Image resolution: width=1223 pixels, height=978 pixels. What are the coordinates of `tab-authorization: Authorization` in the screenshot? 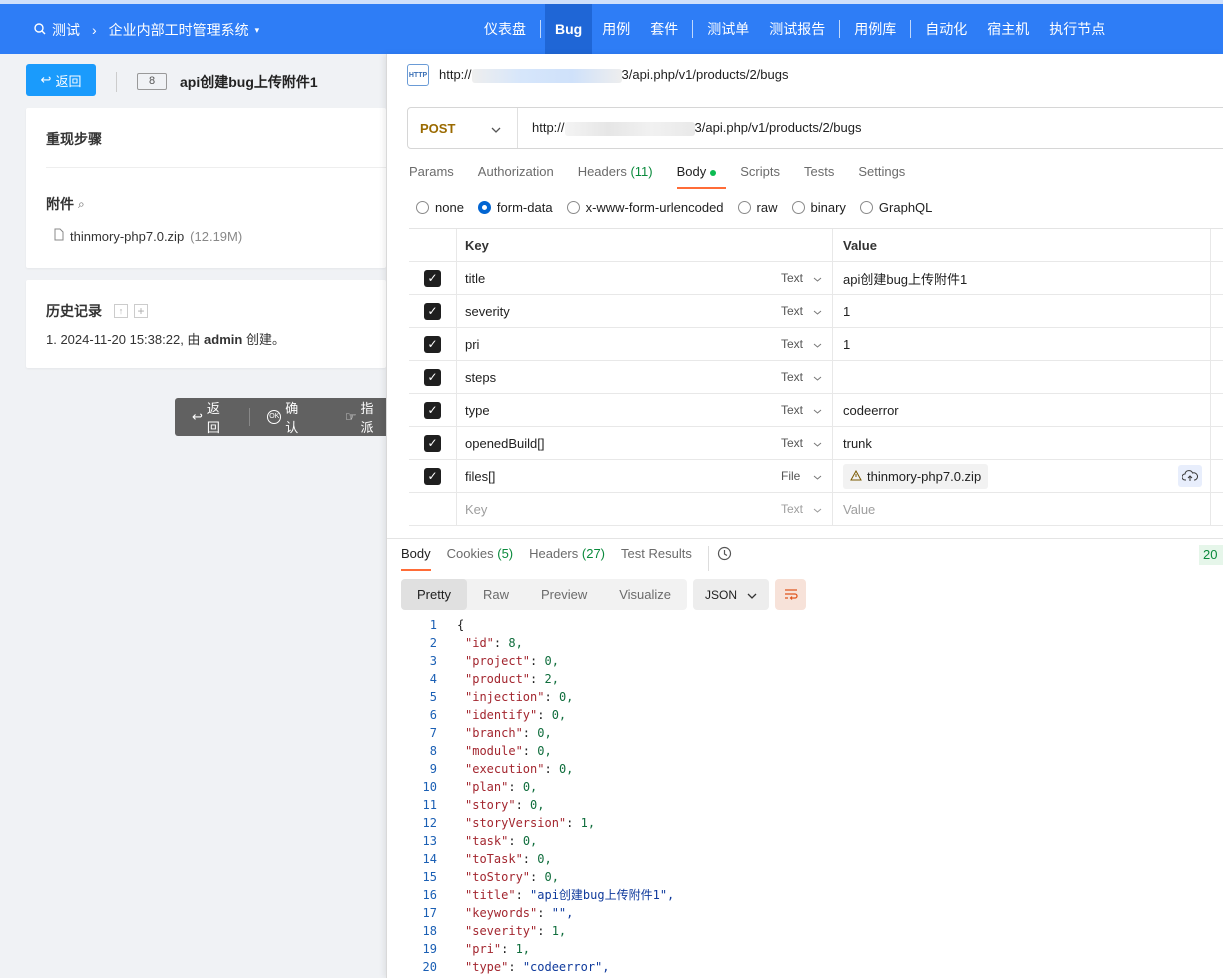 It's located at (516, 176).